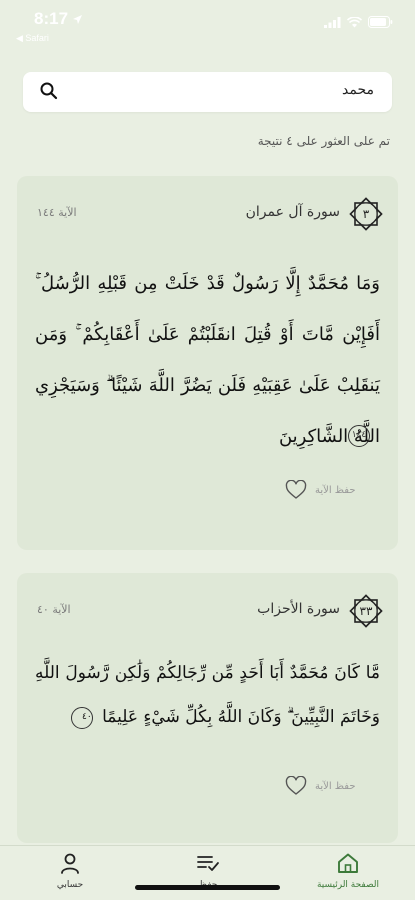  I want to click on surah-number: ٣, so click(366, 214).